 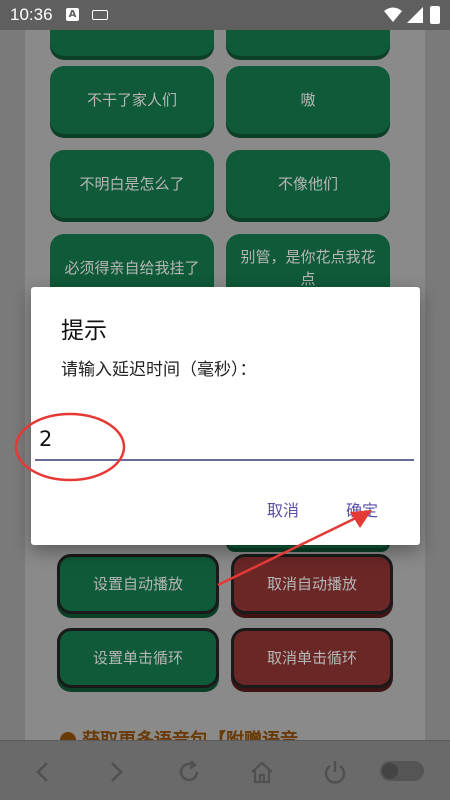 What do you see at coordinates (262, 772) in the screenshot?
I see `home-icon` at bounding box center [262, 772].